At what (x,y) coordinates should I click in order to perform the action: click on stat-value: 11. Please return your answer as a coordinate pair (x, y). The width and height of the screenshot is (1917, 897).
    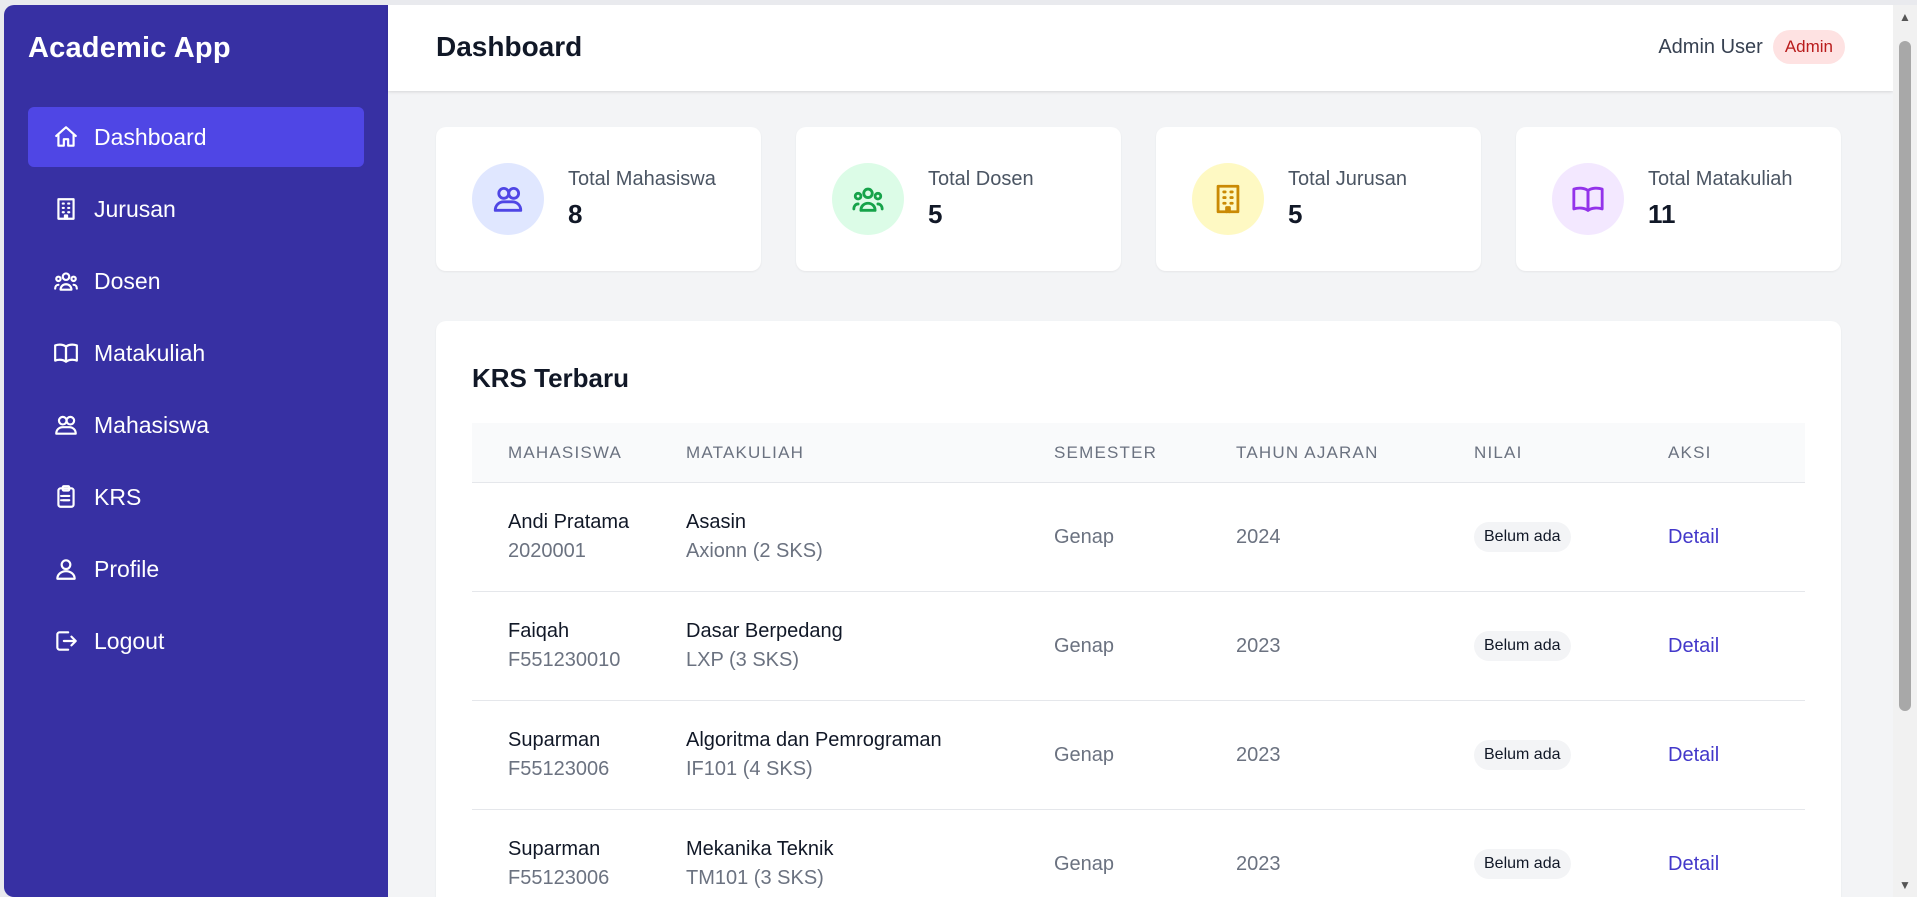
    Looking at the image, I should click on (1662, 214).